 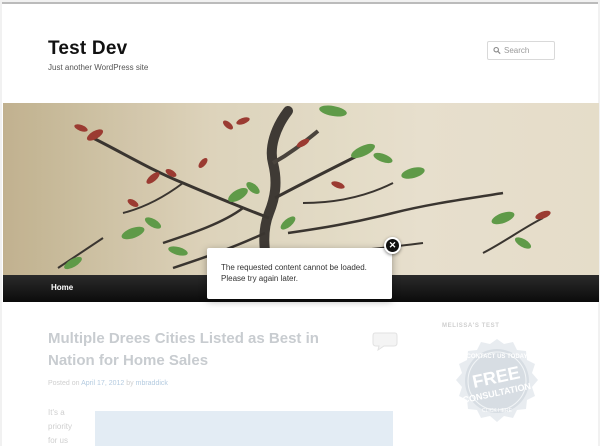 I want to click on search-box, so click(x=521, y=50).